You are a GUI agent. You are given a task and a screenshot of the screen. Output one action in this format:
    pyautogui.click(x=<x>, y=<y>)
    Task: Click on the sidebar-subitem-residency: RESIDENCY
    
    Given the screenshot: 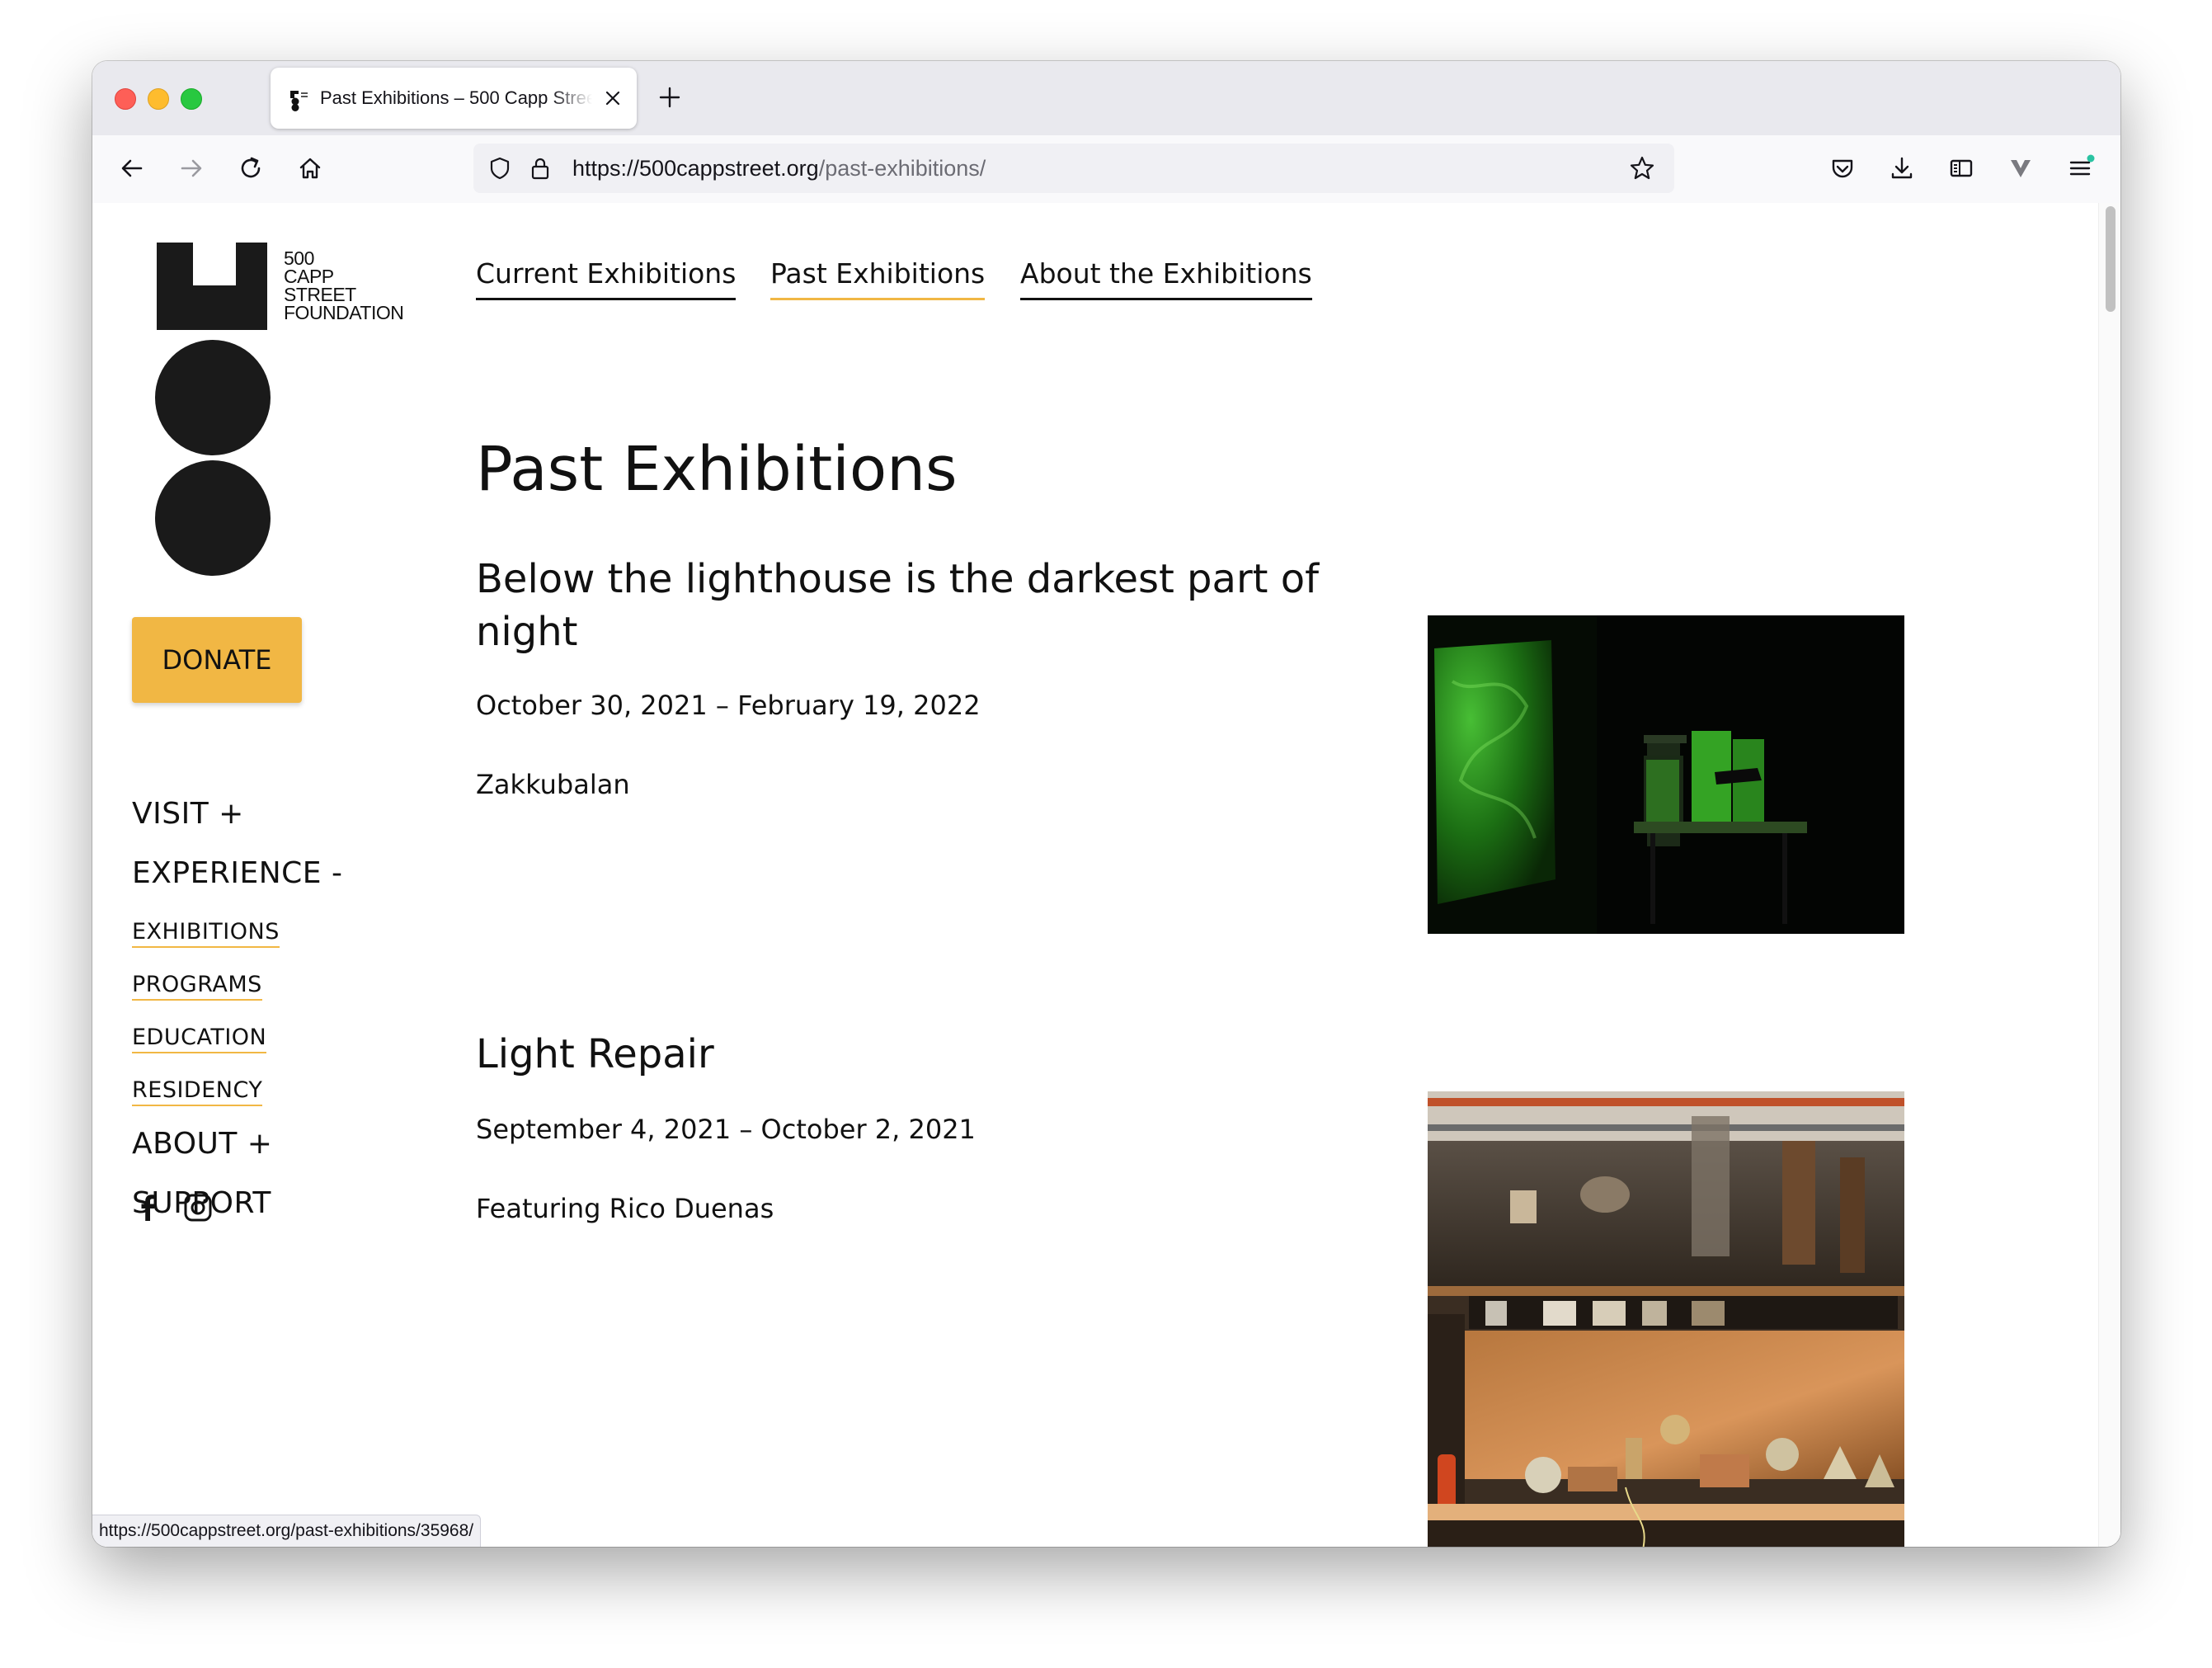 What is the action you would take?
    pyautogui.click(x=197, y=1091)
    